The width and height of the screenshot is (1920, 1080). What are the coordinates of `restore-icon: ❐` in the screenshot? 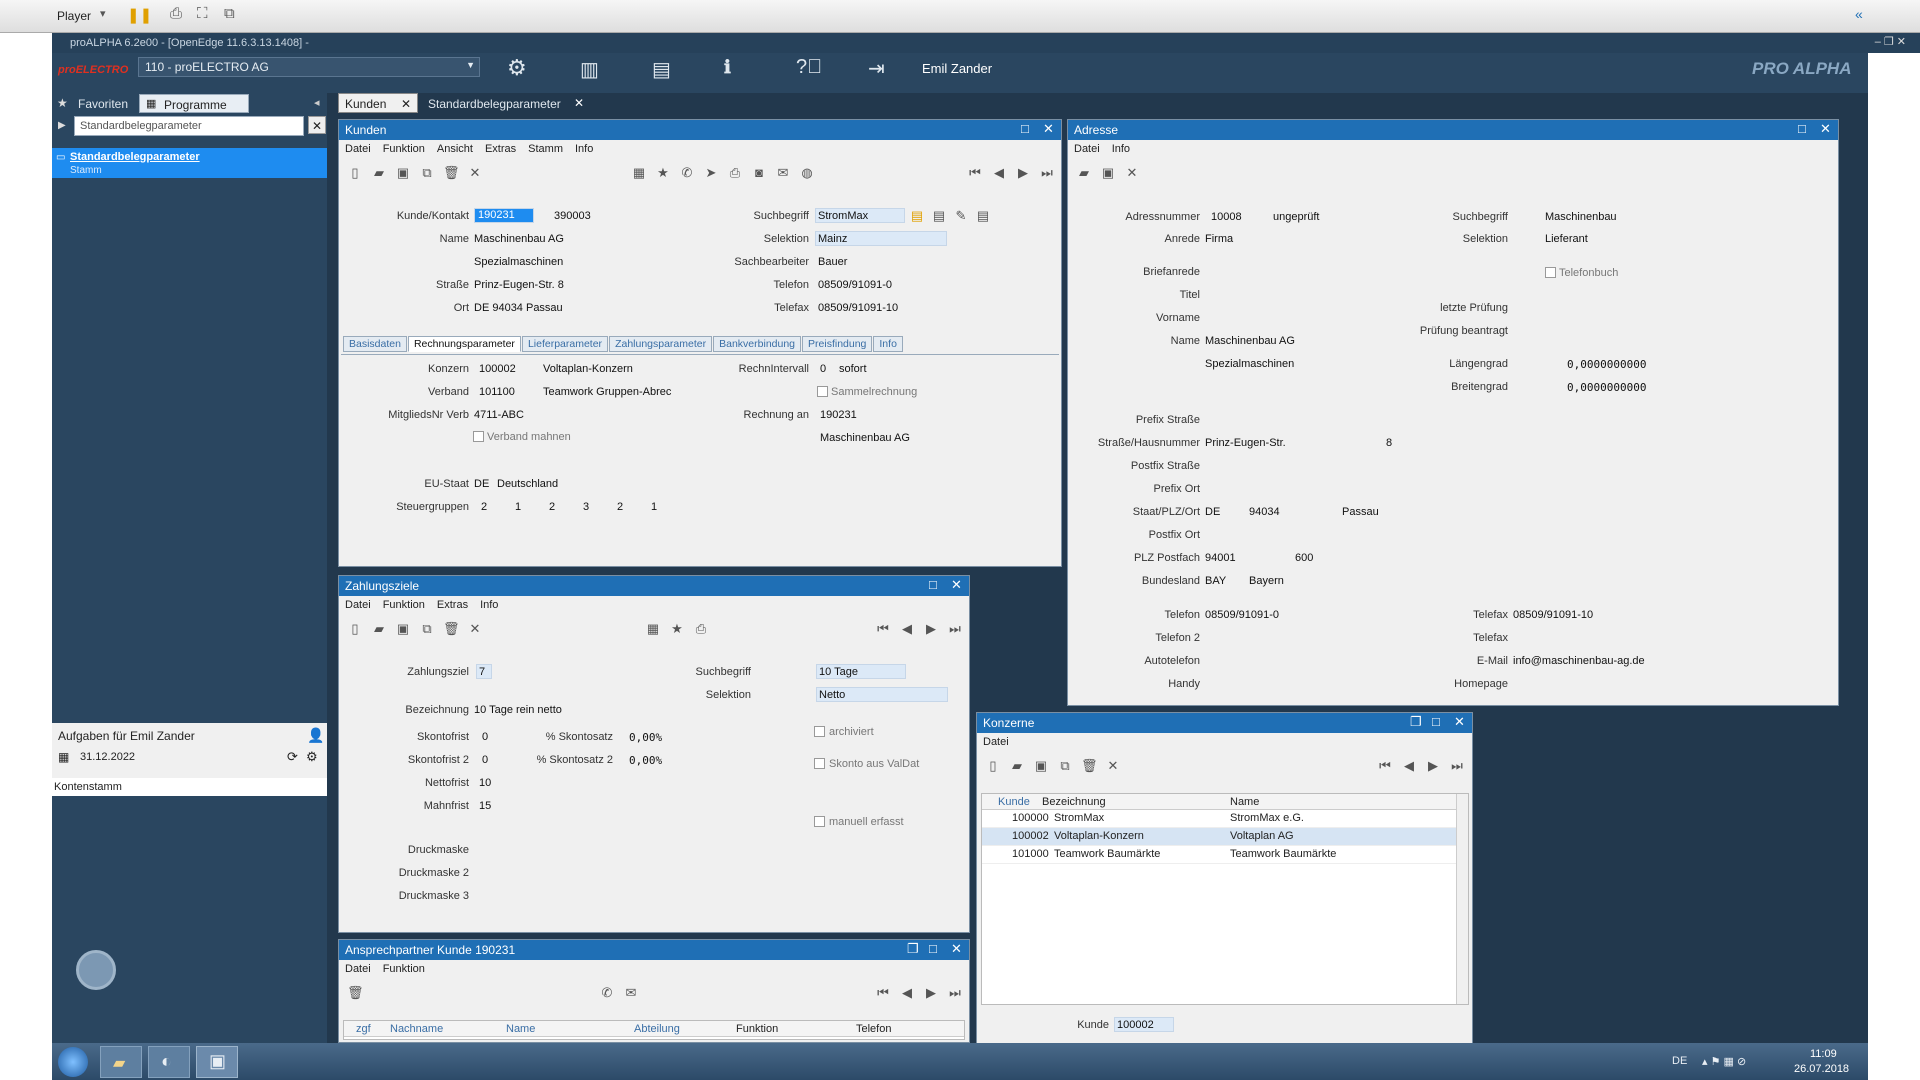 It's located at (913, 949).